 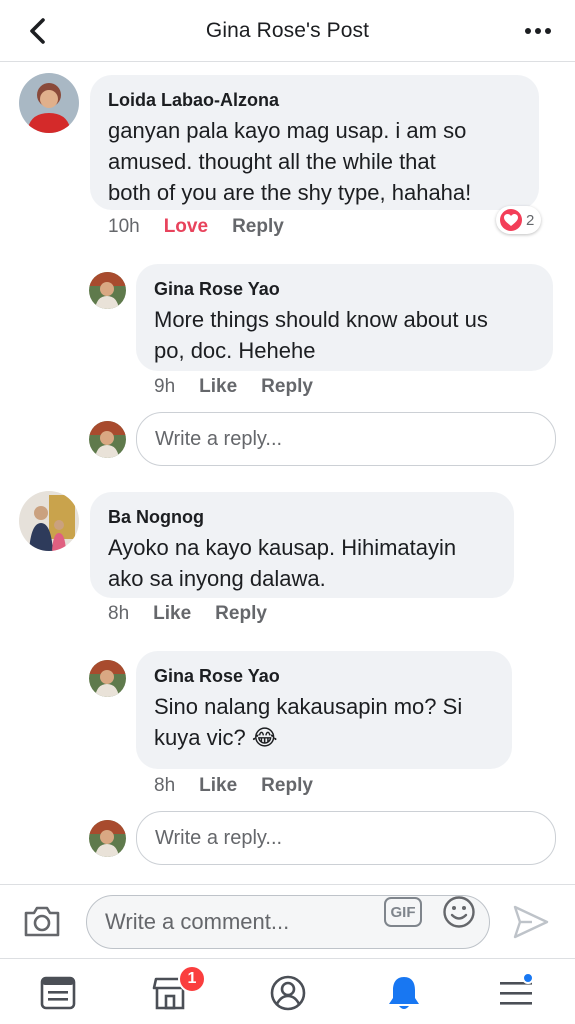 What do you see at coordinates (192, 979) in the screenshot?
I see `notification-badge: 1` at bounding box center [192, 979].